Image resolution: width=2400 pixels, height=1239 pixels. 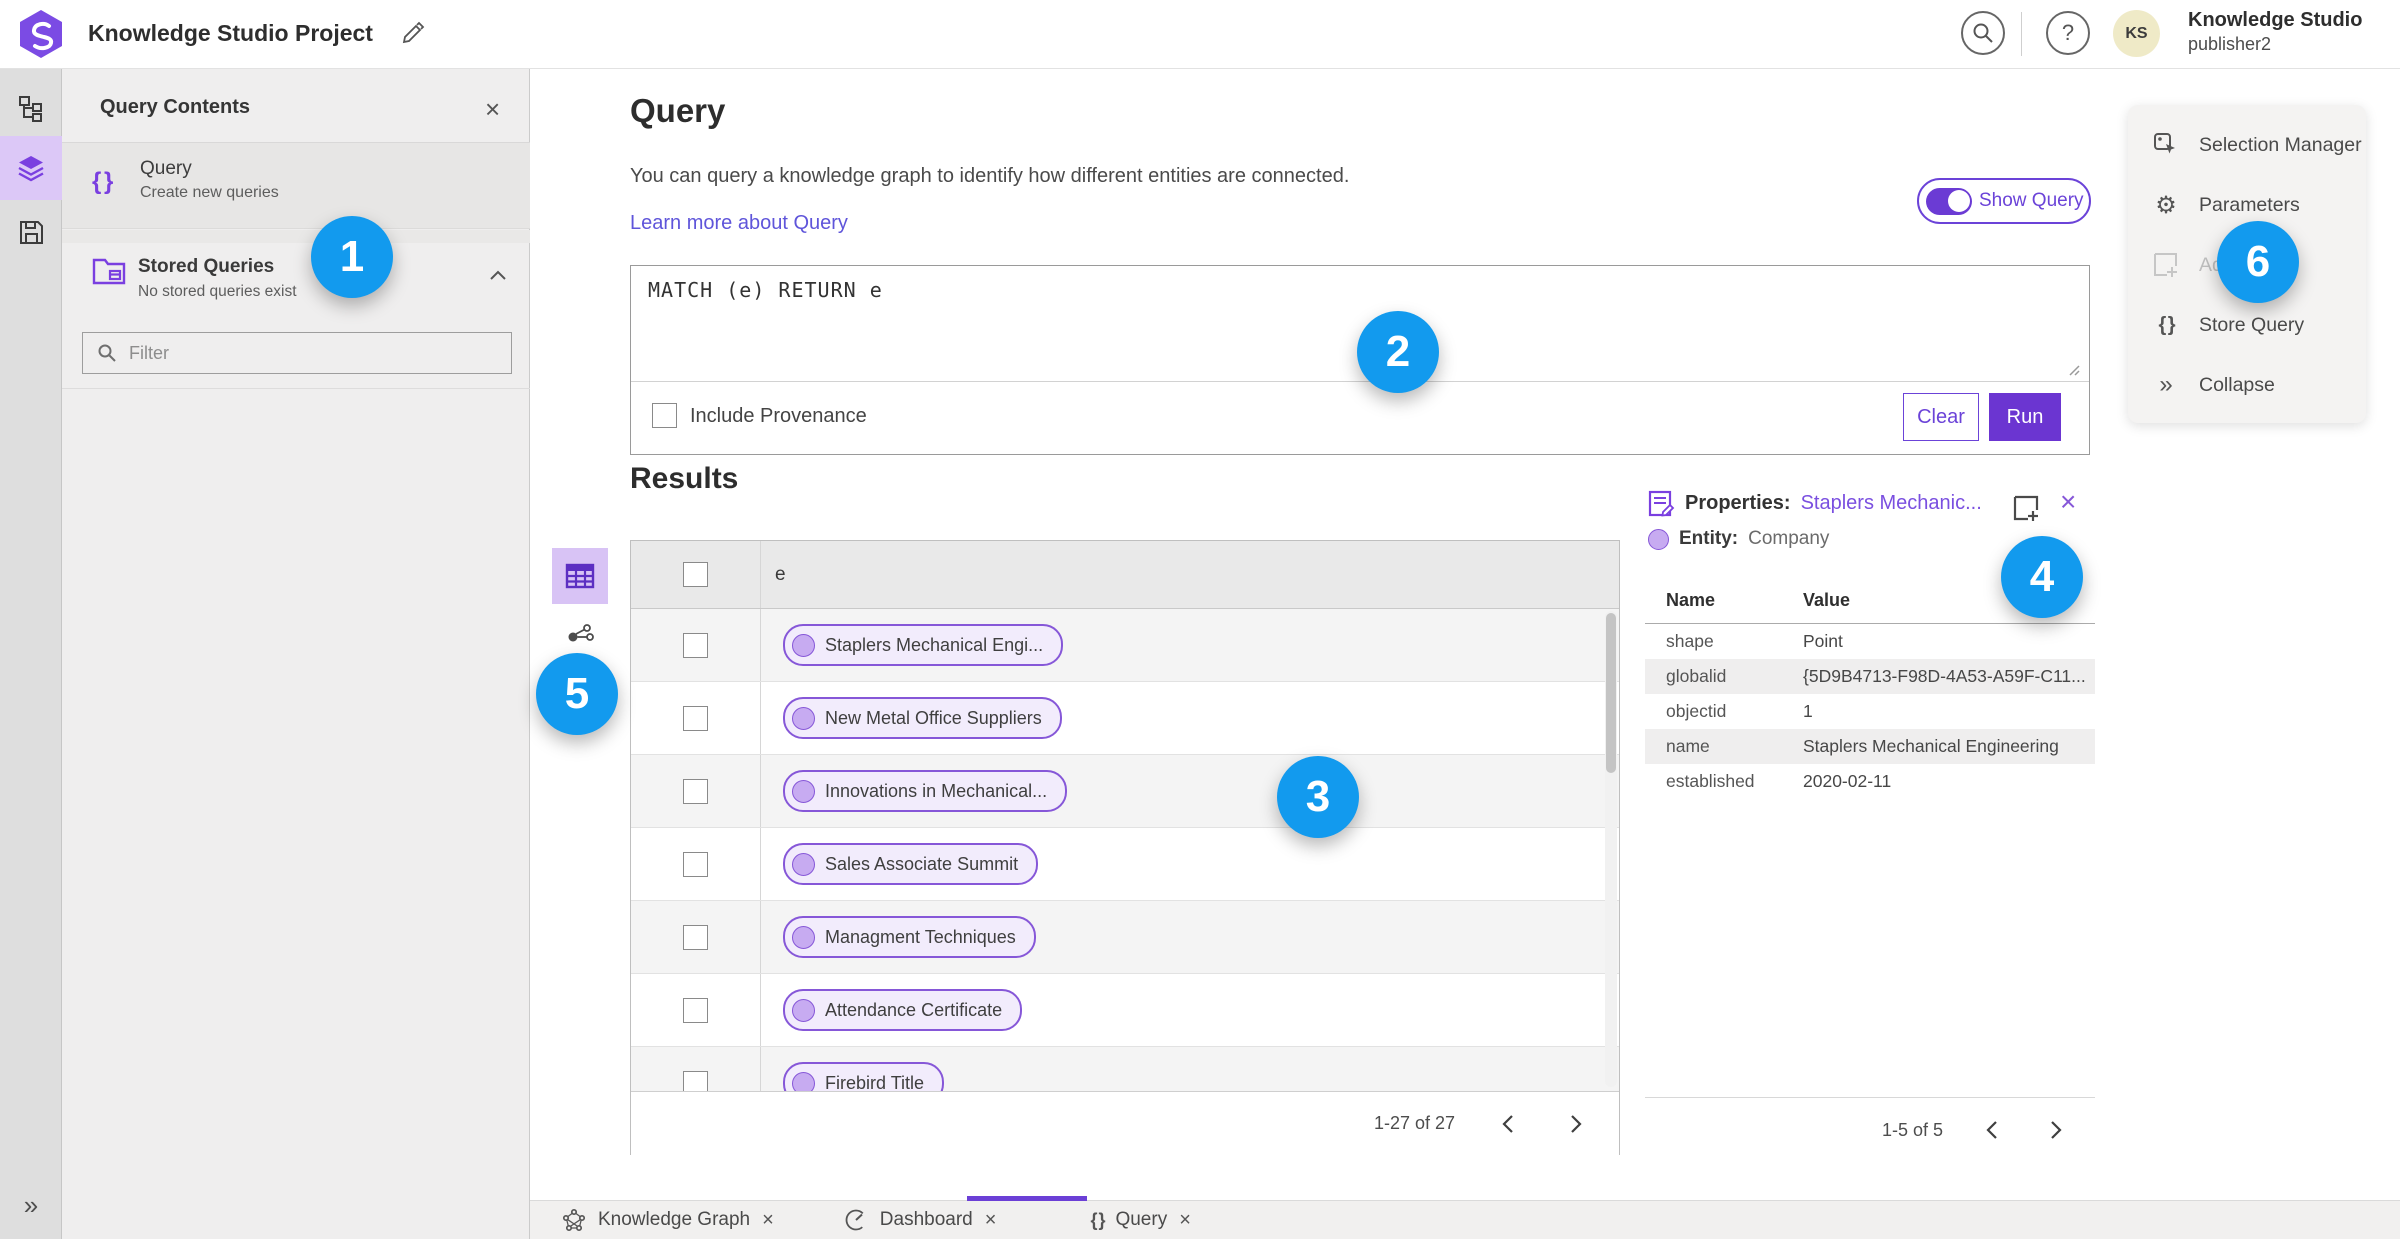 I want to click on pencil-icon, so click(x=413, y=32).